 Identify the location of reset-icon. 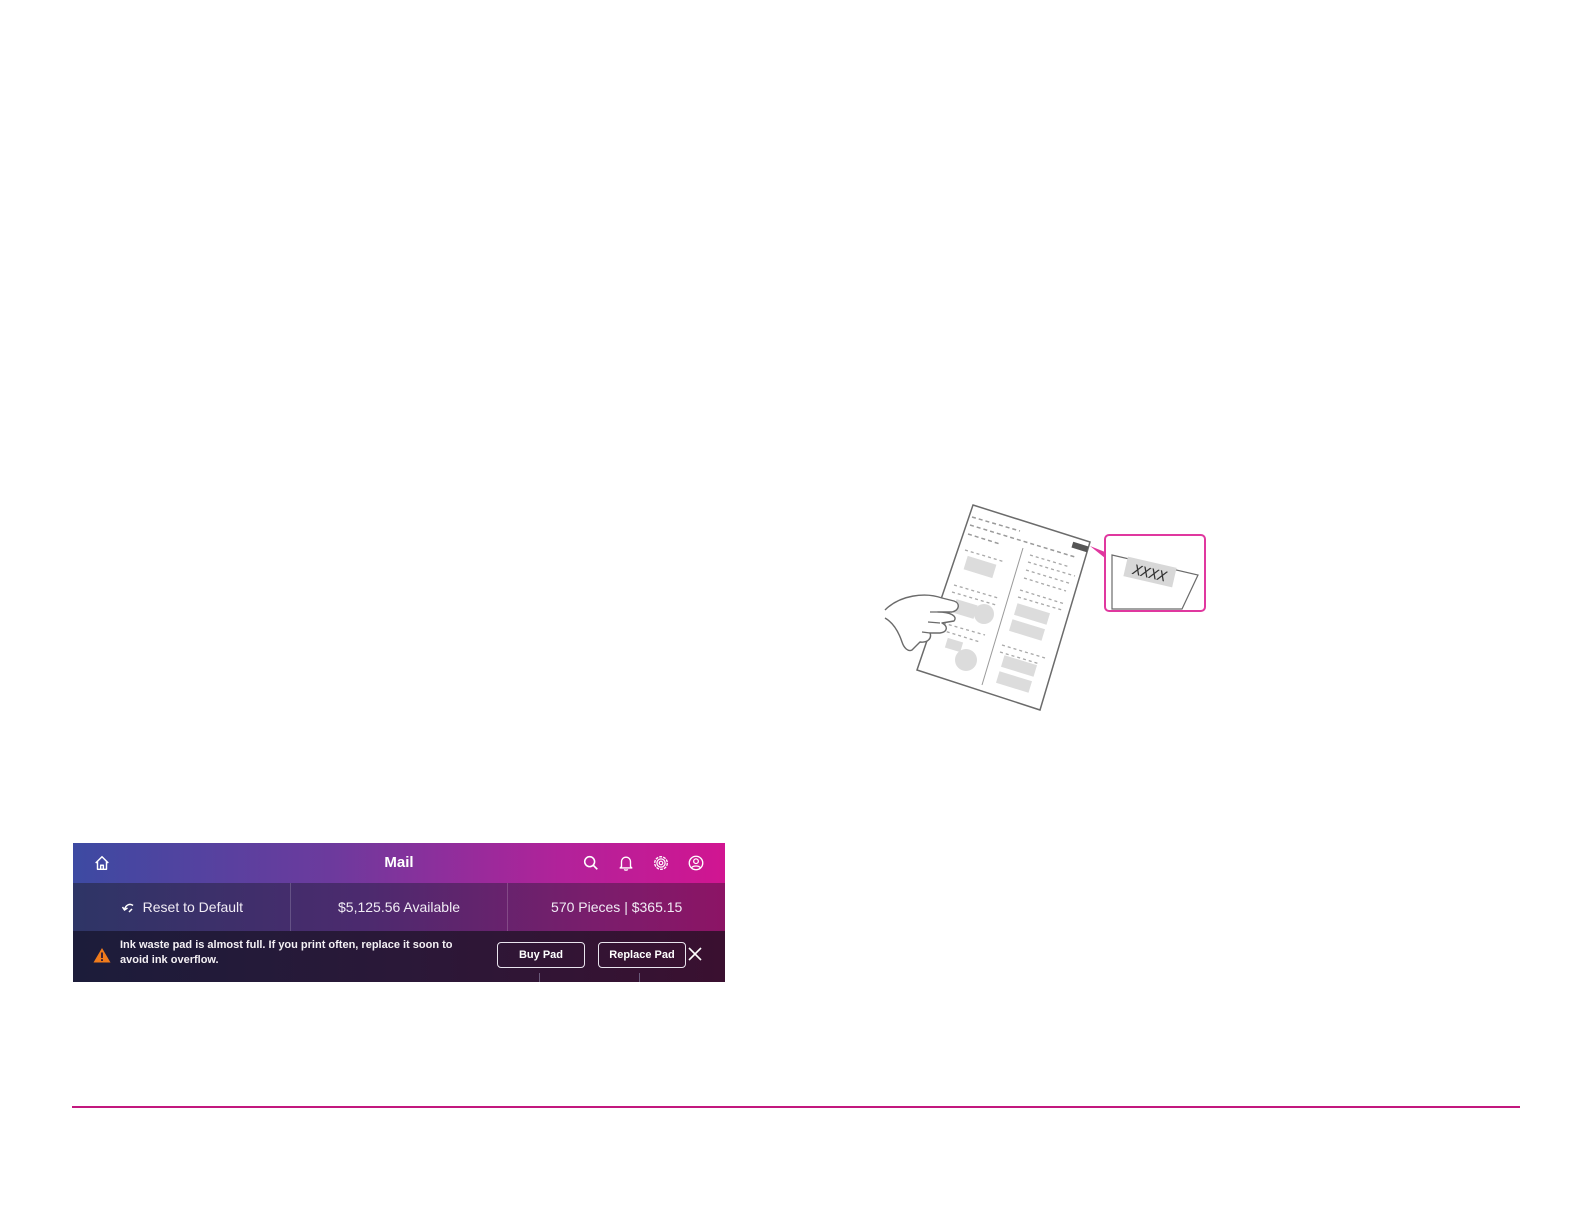
(127, 908).